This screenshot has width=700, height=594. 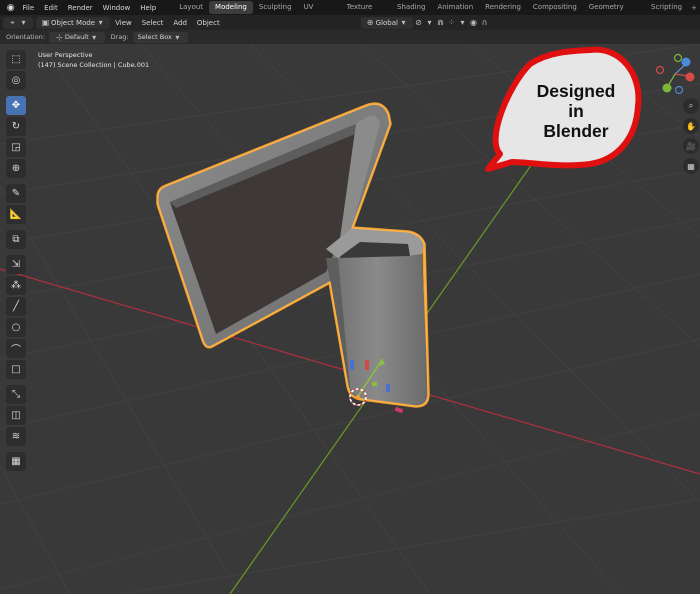 I want to click on snap-magnet-icon: ⋒, so click(x=440, y=22).